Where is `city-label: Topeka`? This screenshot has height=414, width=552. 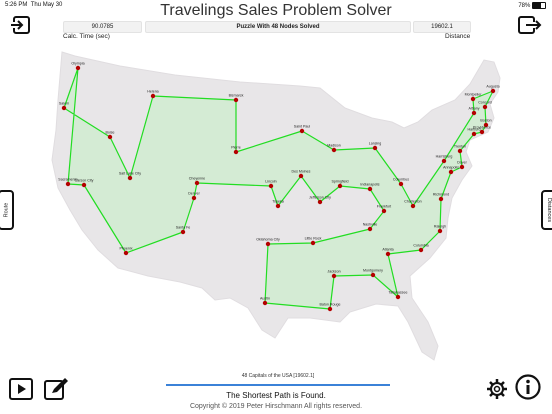
city-label: Topeka is located at coordinates (278, 202).